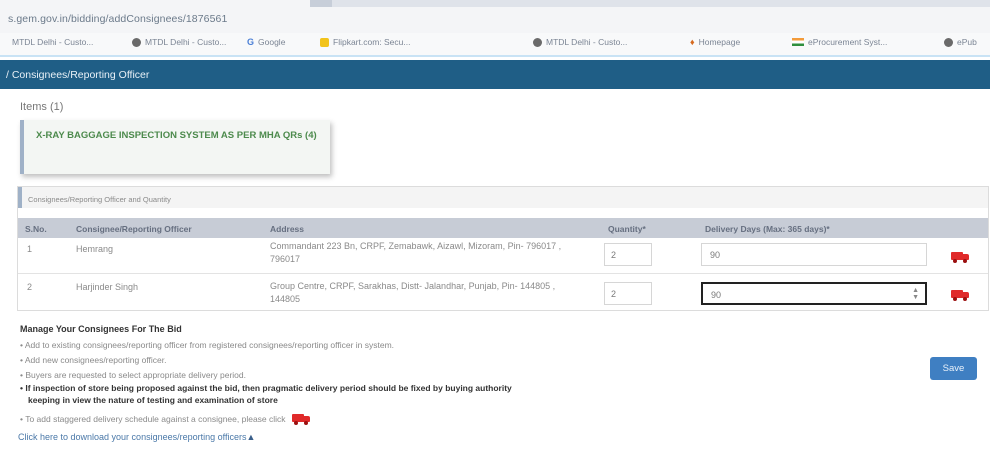 The width and height of the screenshot is (990, 449). I want to click on item-card, so click(175, 147).